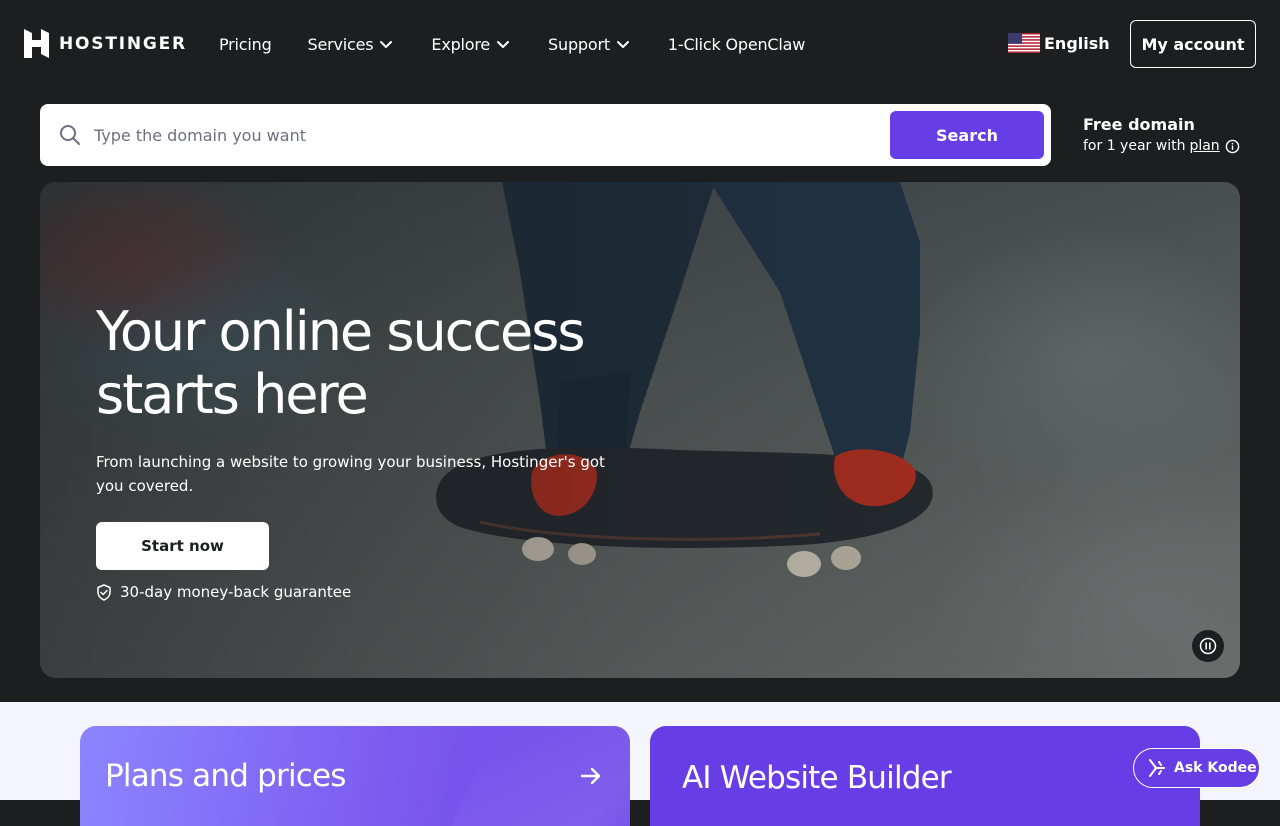 The width and height of the screenshot is (1280, 826). I want to click on my-account-button: My account, so click(1193, 44).